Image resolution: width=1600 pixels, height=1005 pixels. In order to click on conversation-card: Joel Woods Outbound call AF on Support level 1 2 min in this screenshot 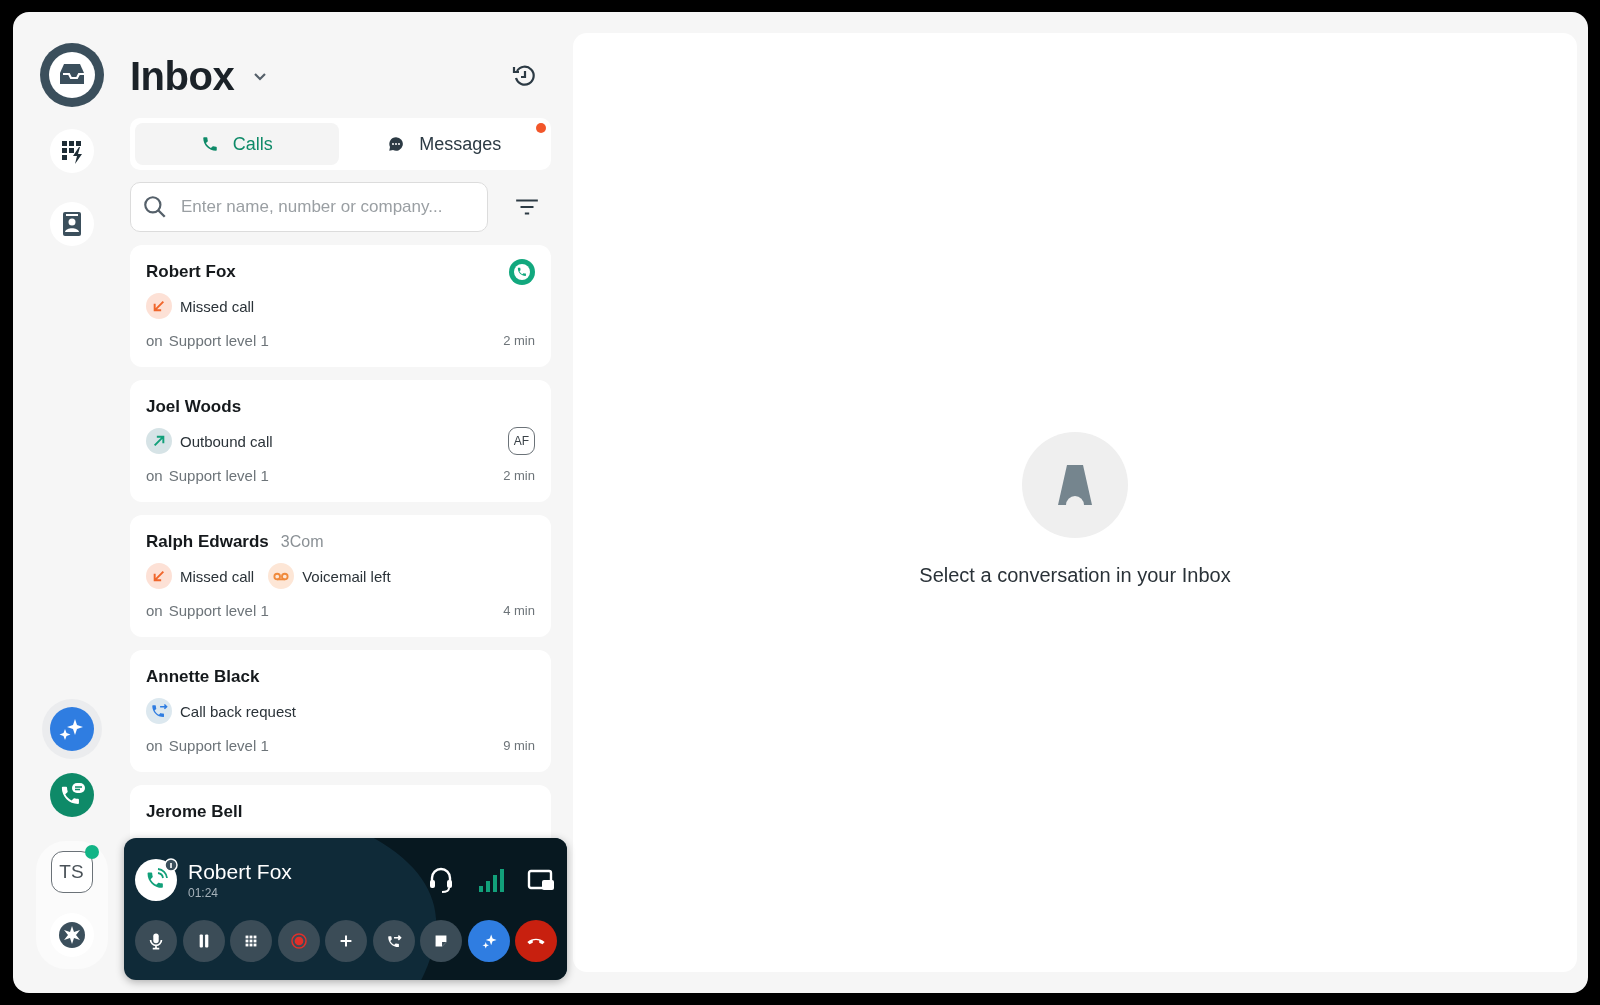, I will do `click(340, 441)`.